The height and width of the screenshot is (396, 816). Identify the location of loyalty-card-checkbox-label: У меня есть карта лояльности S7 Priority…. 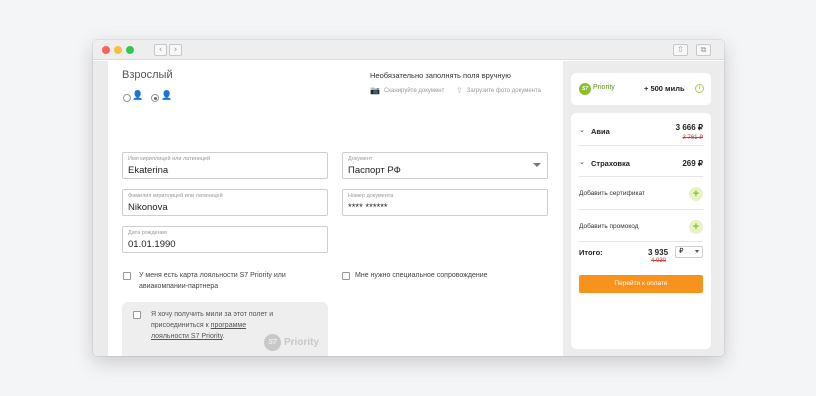
(231, 281).